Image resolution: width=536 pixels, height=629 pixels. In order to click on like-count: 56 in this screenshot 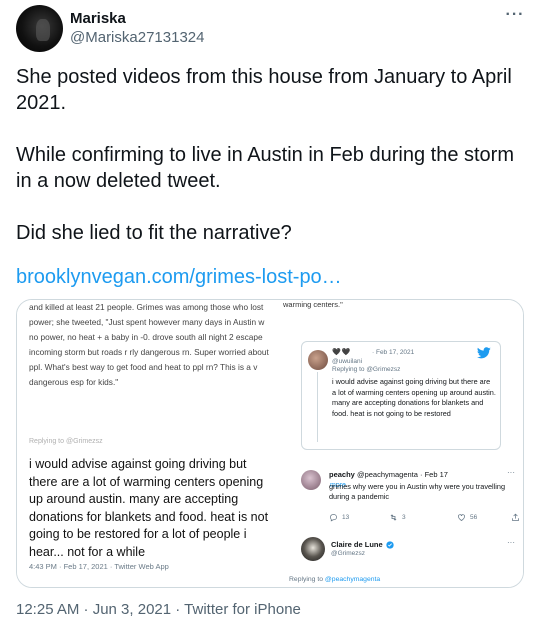, I will do `click(474, 517)`.